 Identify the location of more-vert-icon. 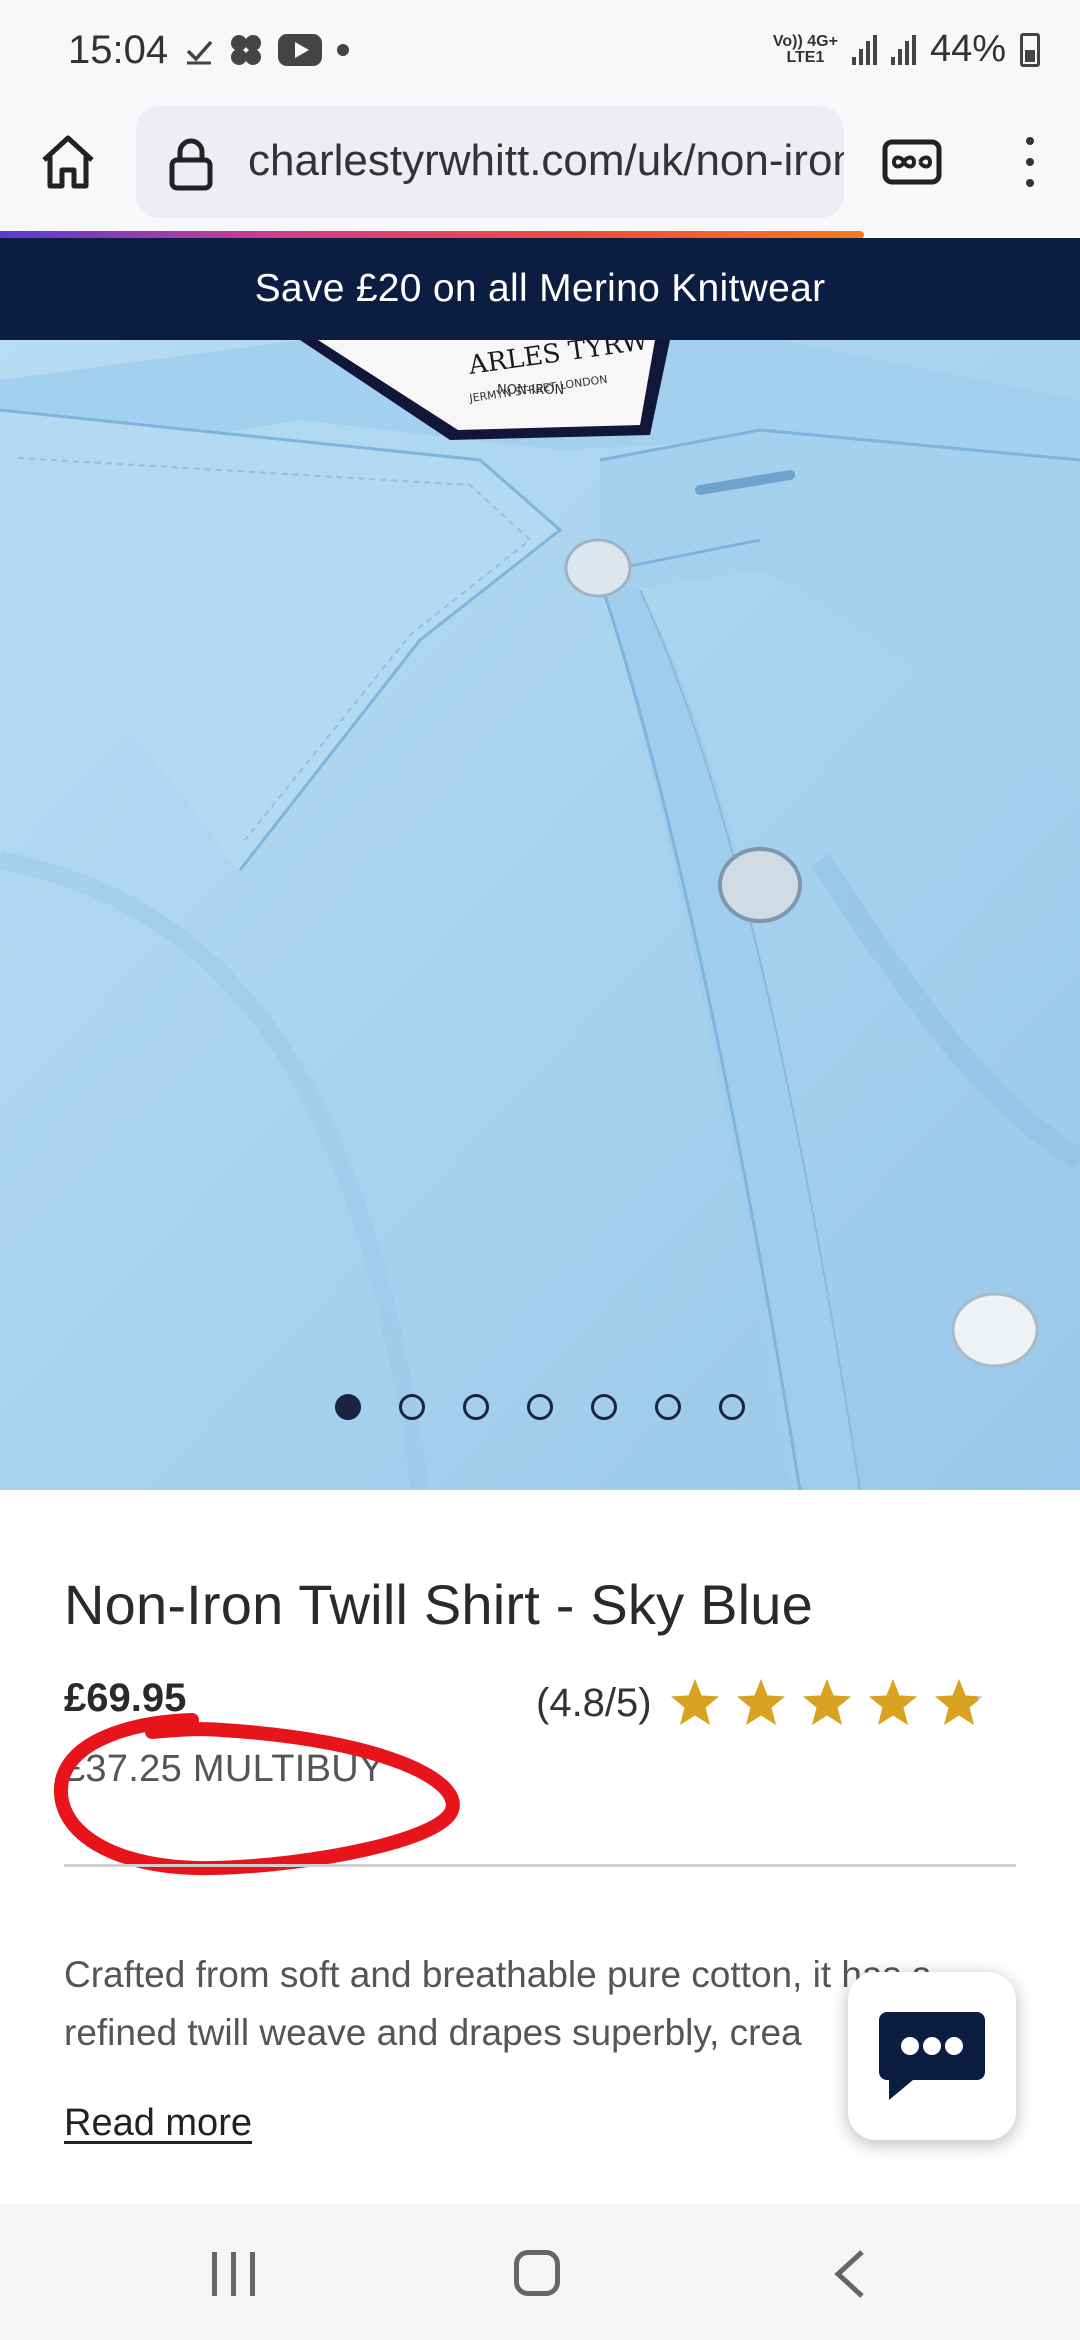
(1030, 162).